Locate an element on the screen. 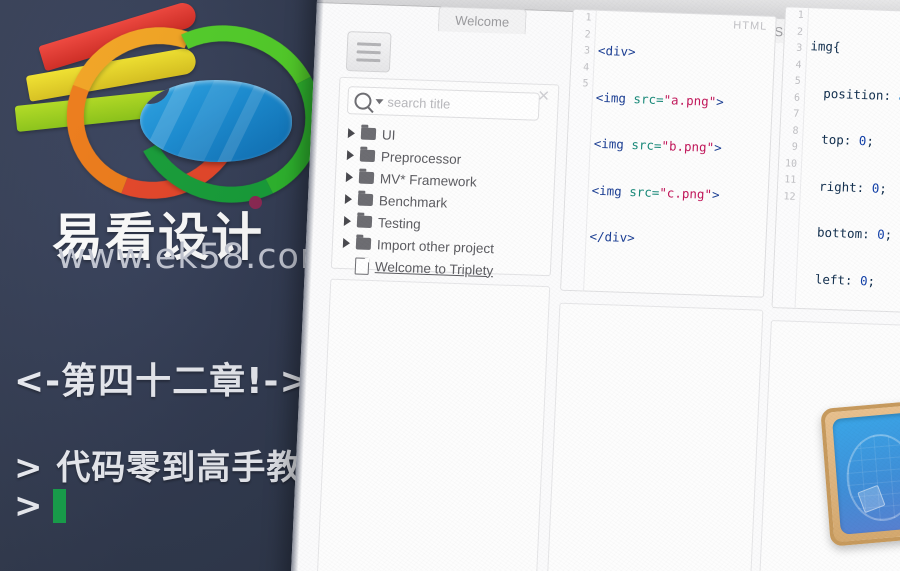 This screenshot has width=900, height=571. search-field: search title is located at coordinates (443, 103).